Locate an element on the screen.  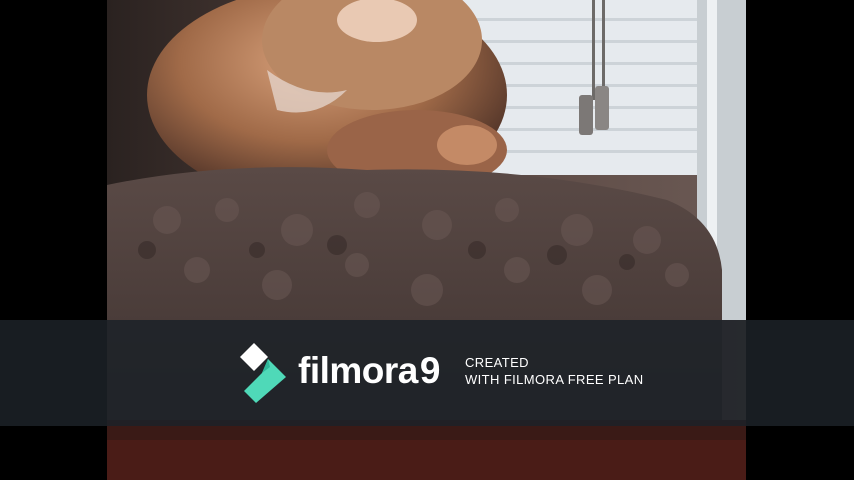
watermark-line-2: WITH FILMORA FREE PLAN is located at coordinates (554, 379).